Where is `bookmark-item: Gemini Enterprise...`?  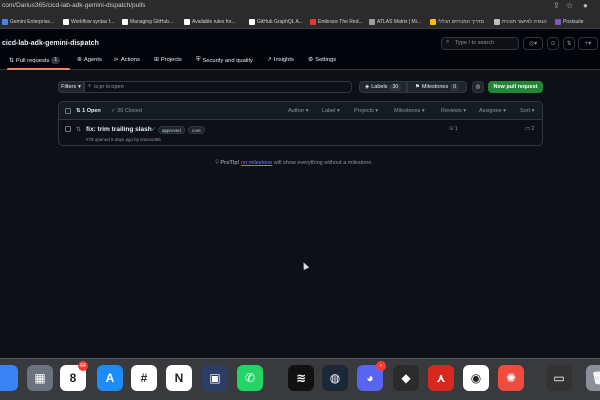
bookmark-item: Gemini Enterprise... is located at coordinates (30, 21).